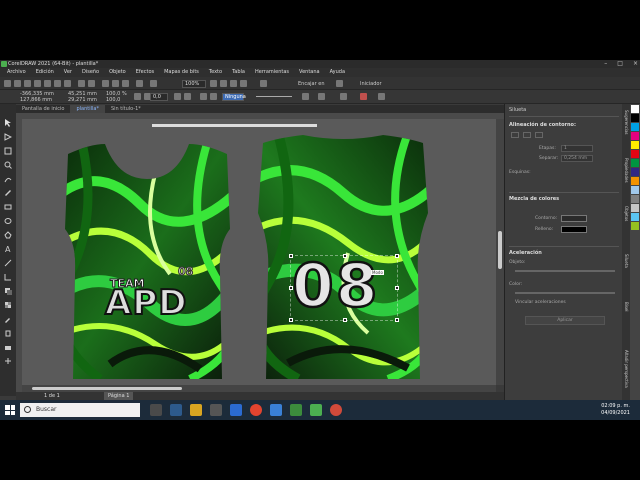 Image resolution: width=640 pixels, height=480 pixels. What do you see at coordinates (311, 84) in the screenshot?
I see `snap-to-dropdown: Encajar en` at bounding box center [311, 84].